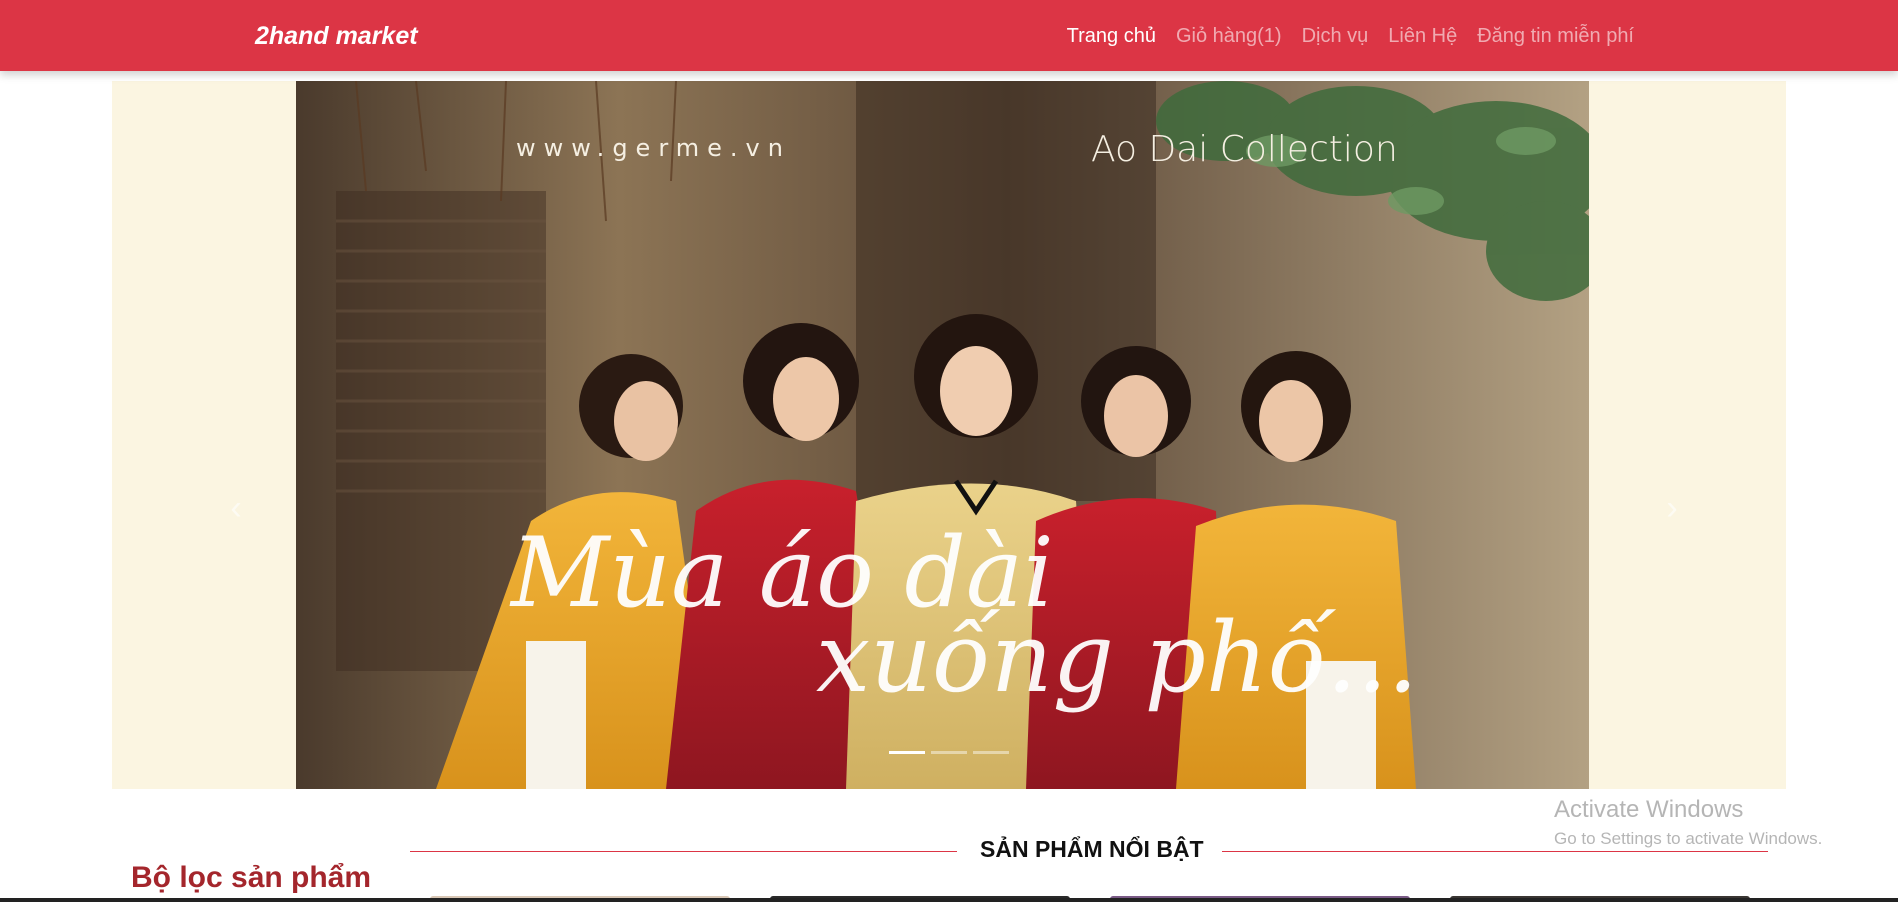  Describe the element at coordinates (1422, 36) in the screenshot. I see `nav-link-contact: Liên Hệ` at that location.